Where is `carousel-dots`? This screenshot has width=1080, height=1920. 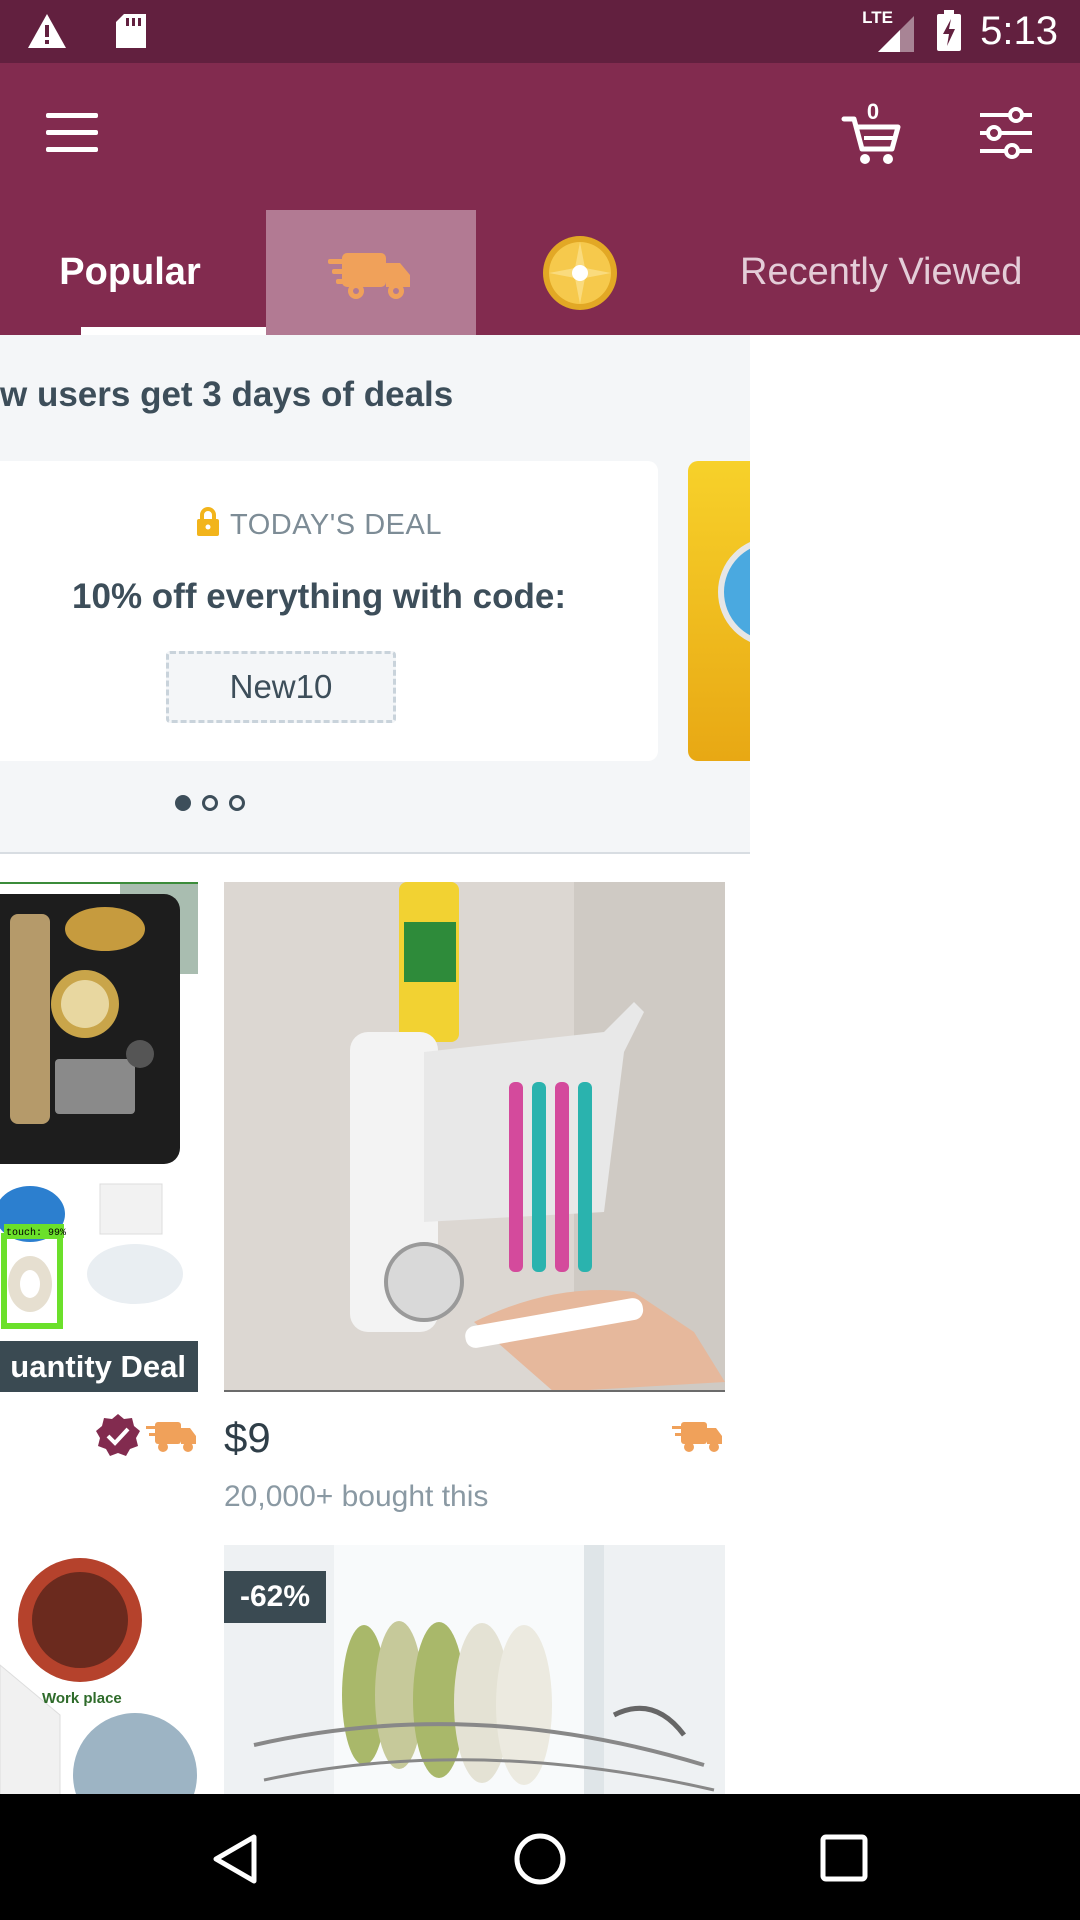
carousel-dots is located at coordinates (210, 803).